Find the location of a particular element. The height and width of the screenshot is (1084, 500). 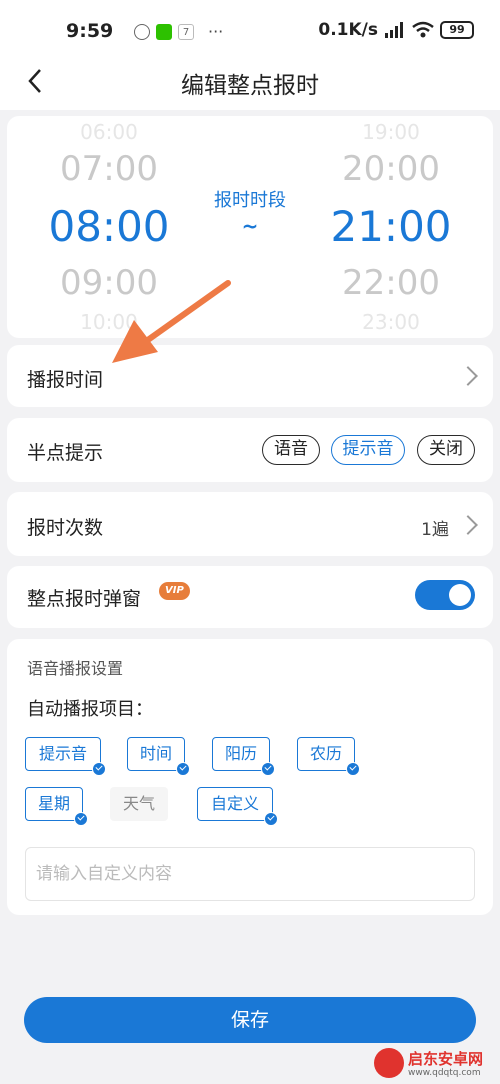

broadcast-item-chip: 农历 is located at coordinates (328, 756).